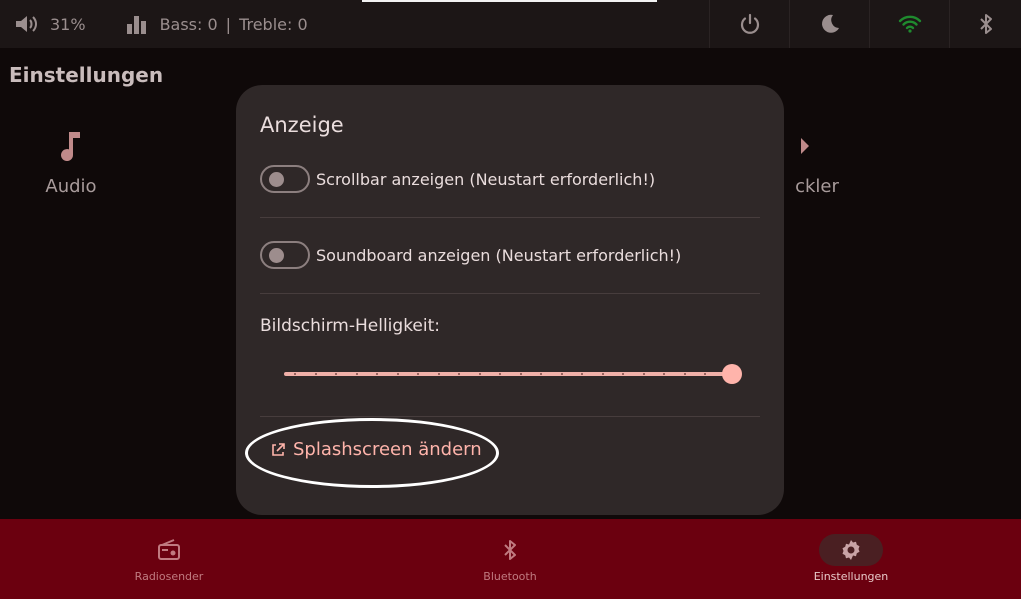 The width and height of the screenshot is (1021, 599). Describe the element at coordinates (805, 146) in the screenshot. I see `chevron-icon` at that location.